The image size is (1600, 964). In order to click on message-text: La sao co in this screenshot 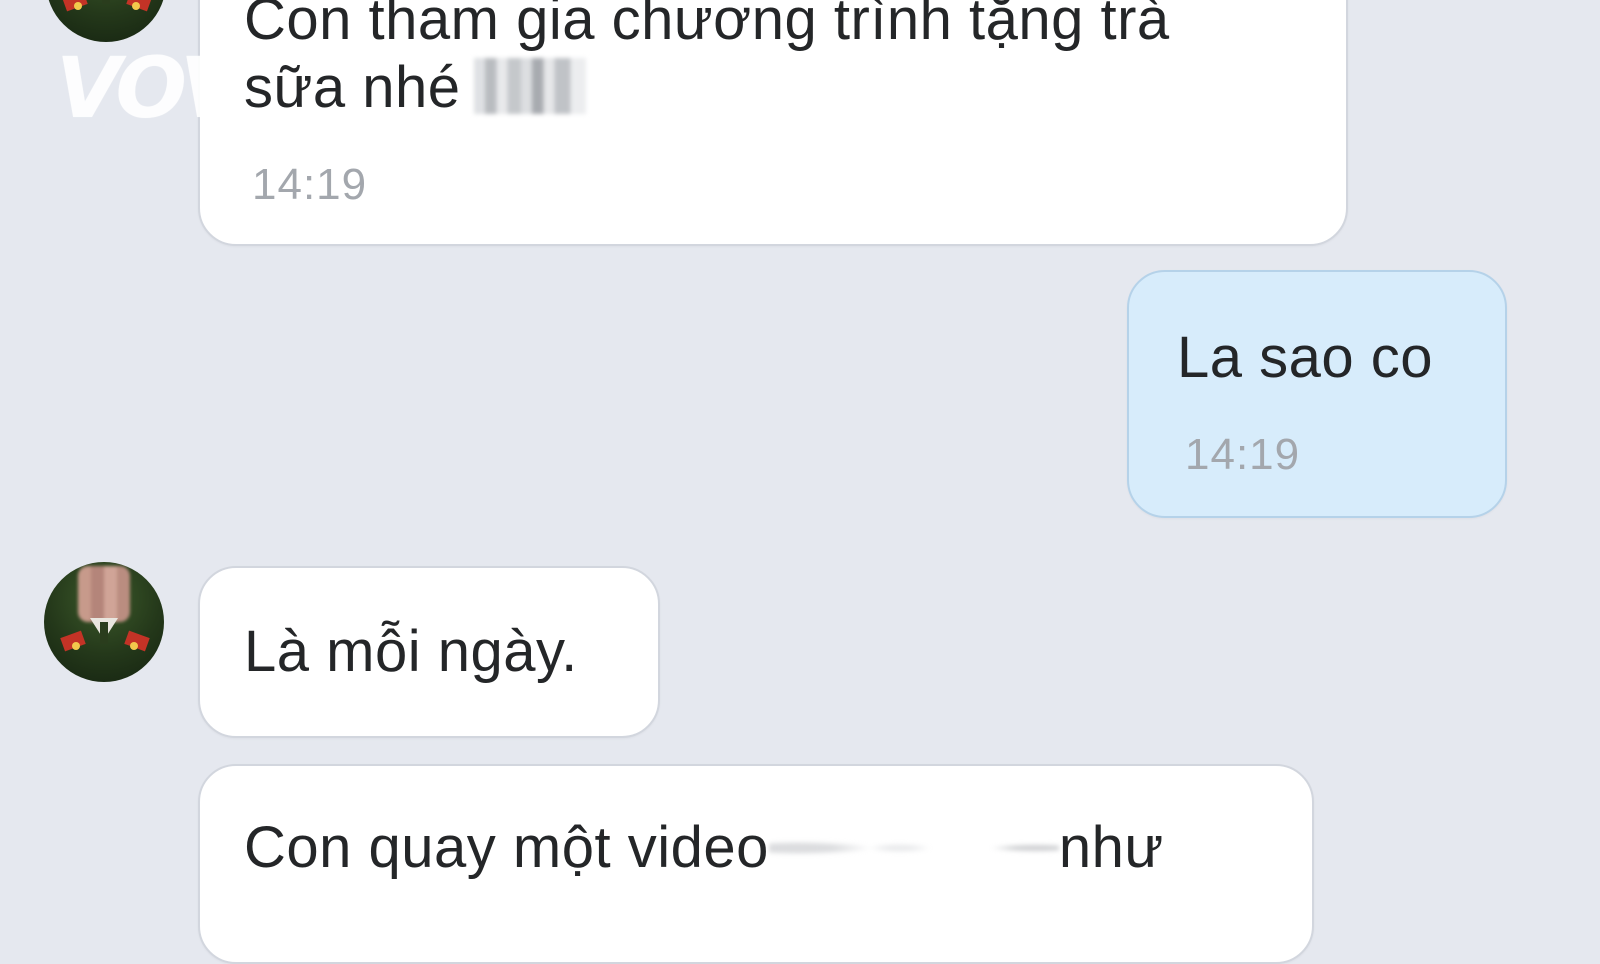, I will do `click(1305, 357)`.